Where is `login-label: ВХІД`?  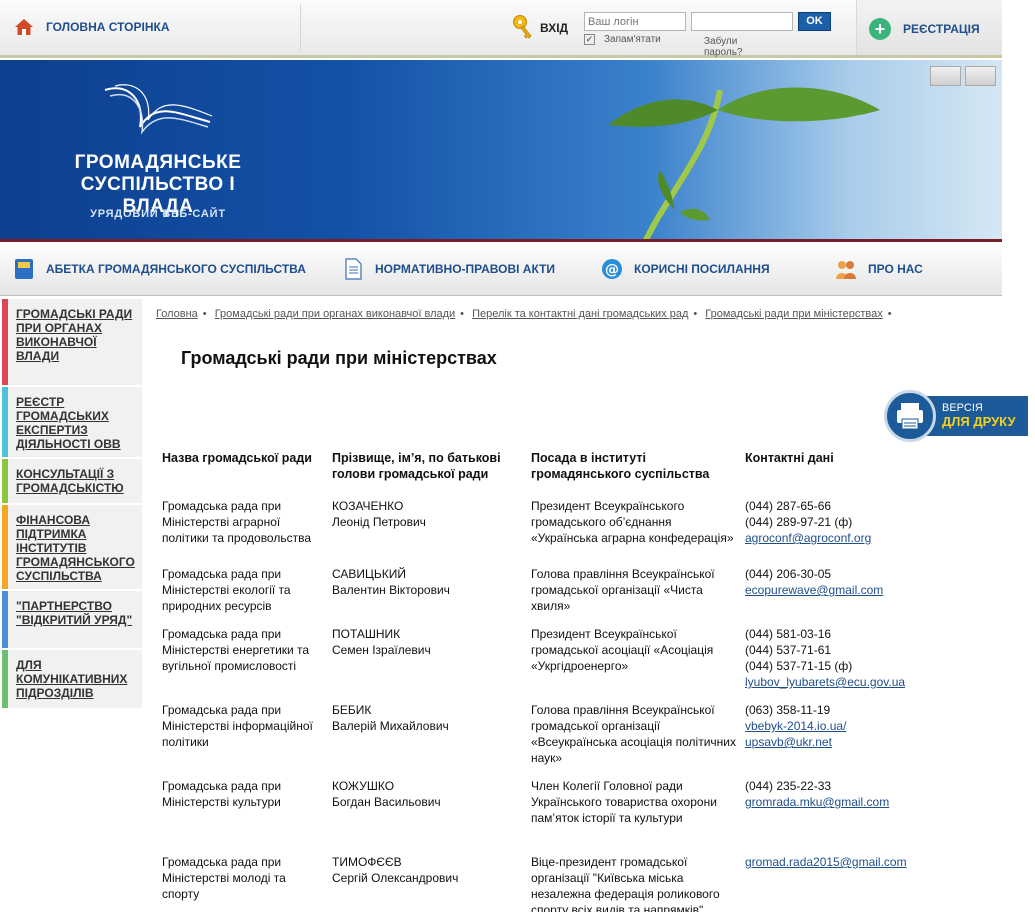 login-label: ВХІД is located at coordinates (554, 28).